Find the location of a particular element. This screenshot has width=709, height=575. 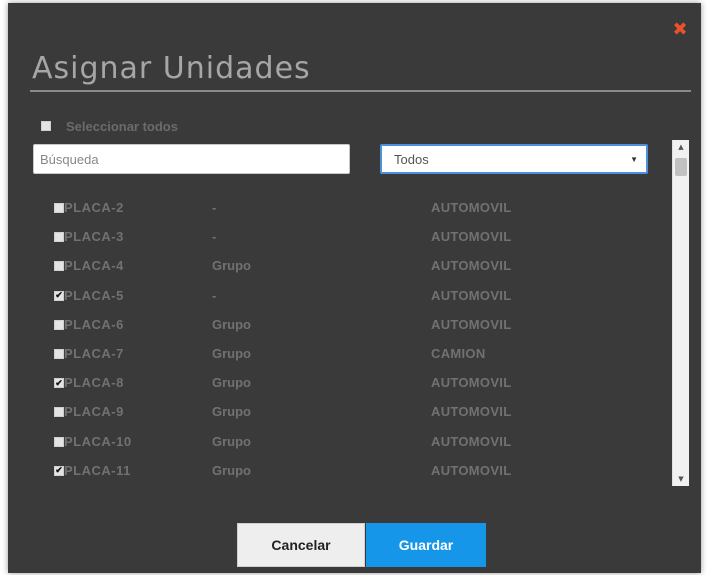

dialog-title: Asignar Unidades is located at coordinates (171, 68).